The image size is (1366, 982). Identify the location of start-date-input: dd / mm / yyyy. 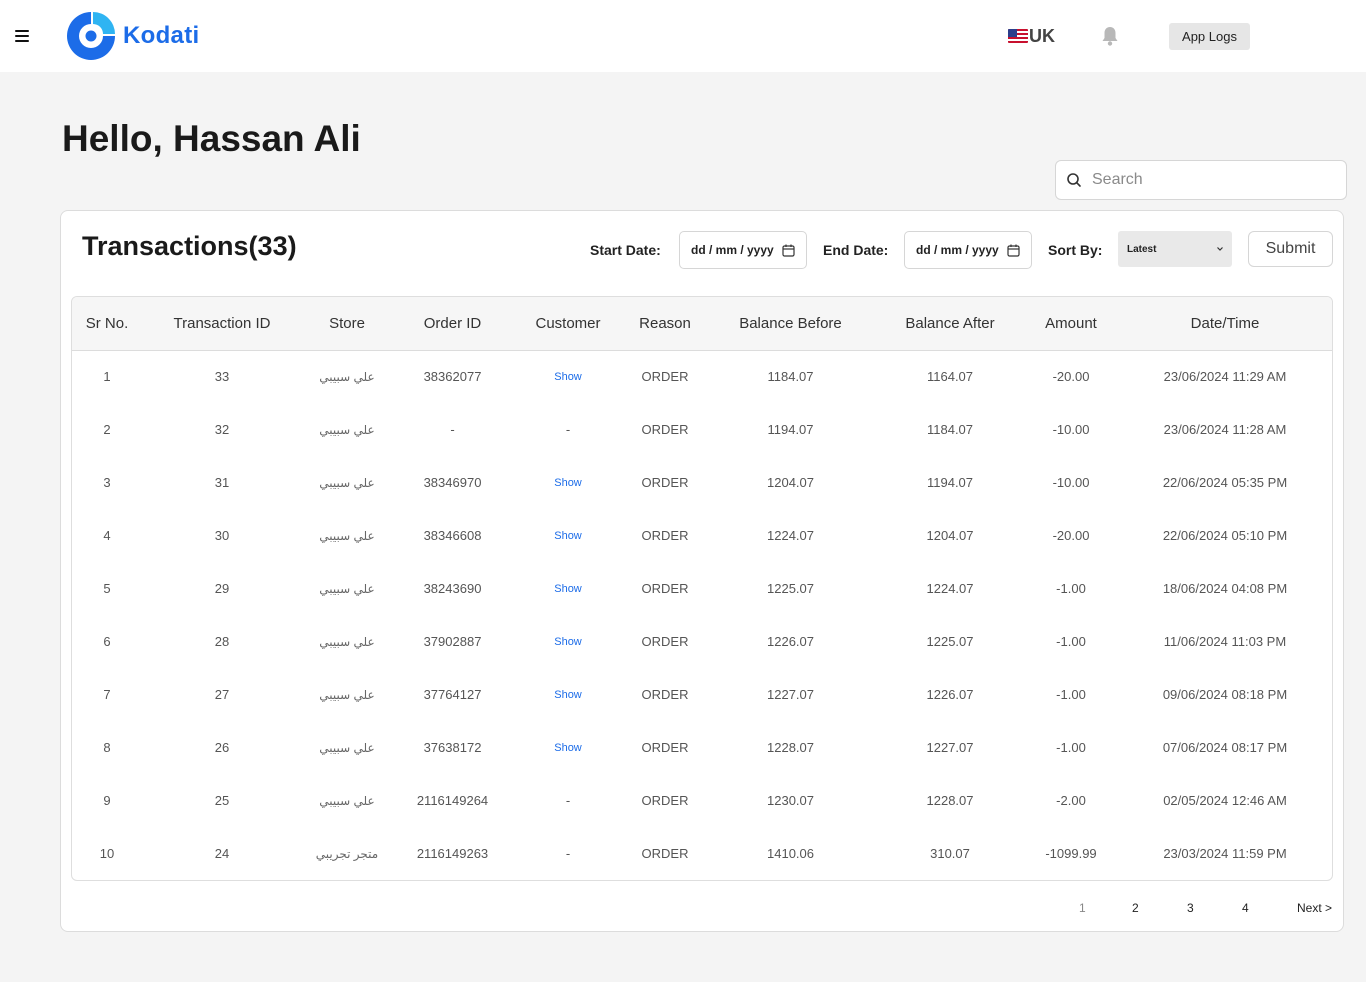
(743, 250).